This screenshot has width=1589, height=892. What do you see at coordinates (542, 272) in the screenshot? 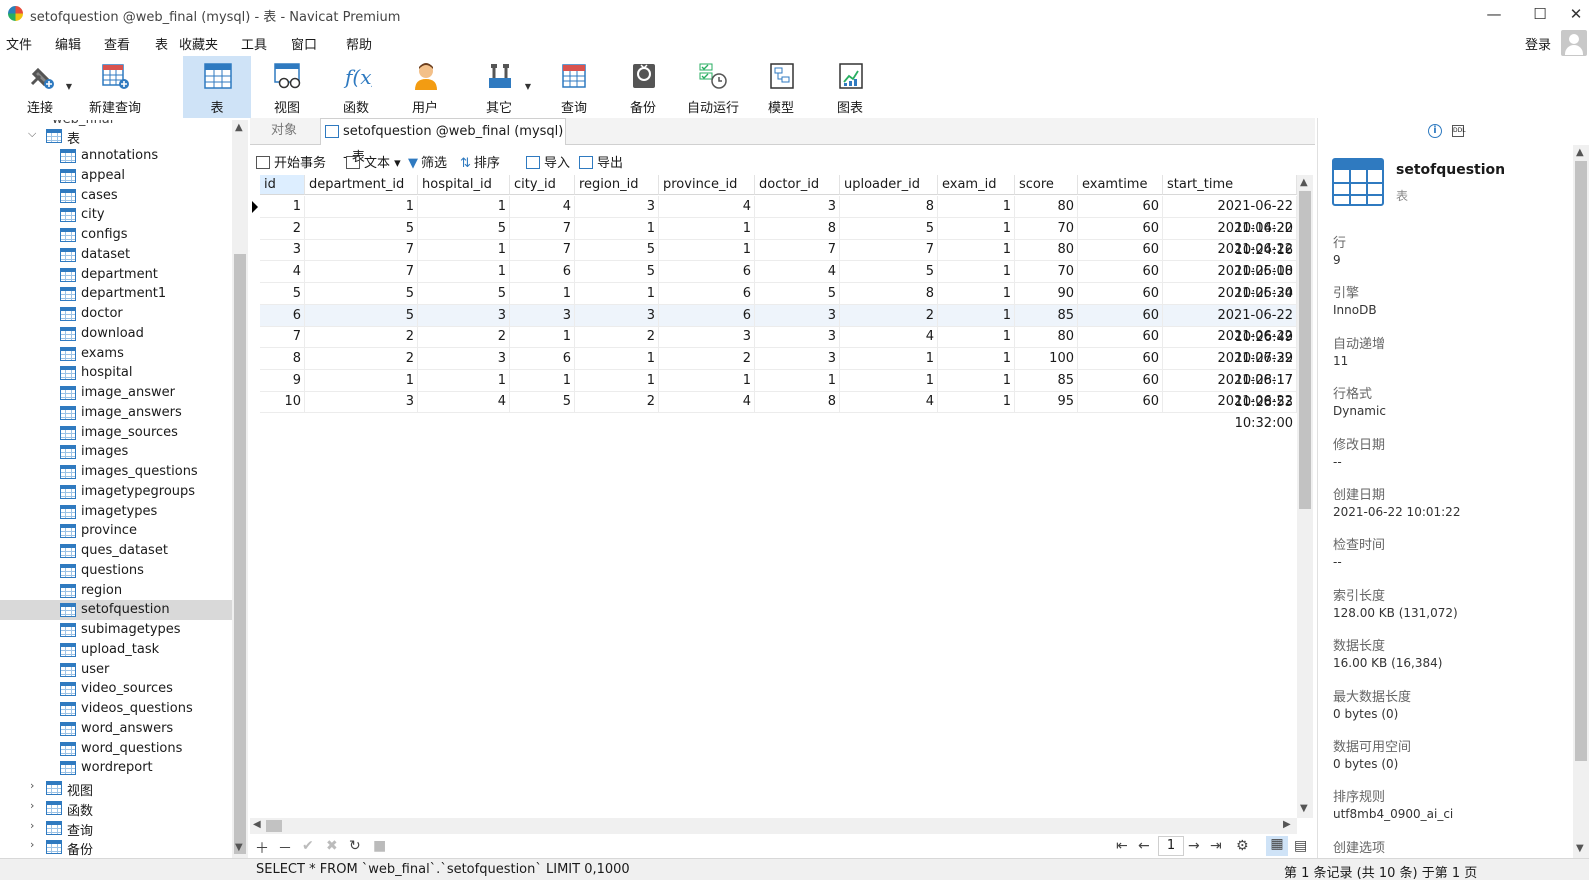
I see `cell-city_id: 6` at bounding box center [542, 272].